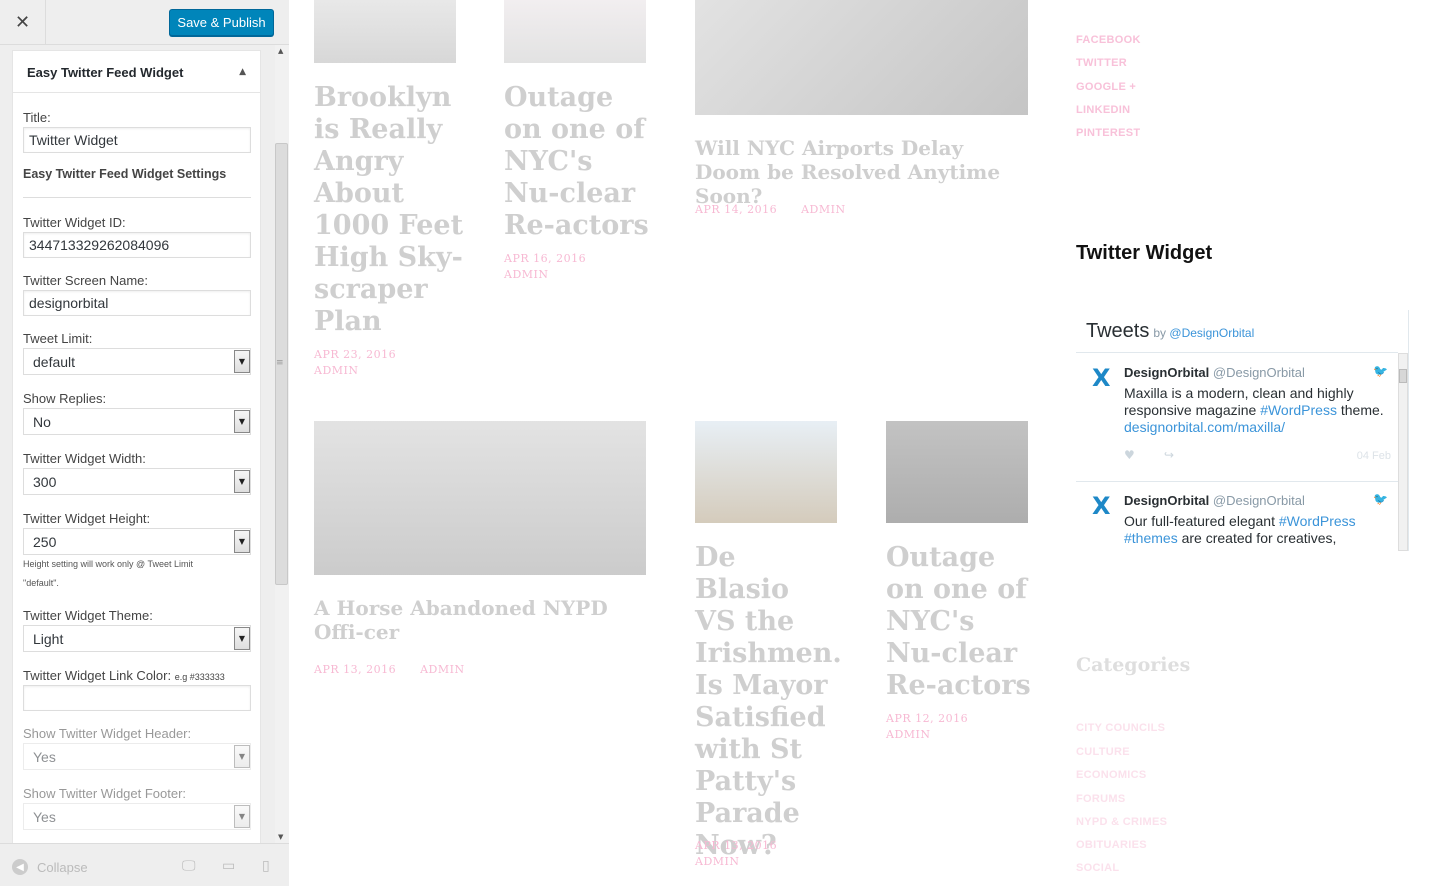 This screenshot has width=1433, height=886. I want to click on close-button: ✕, so click(23, 22).